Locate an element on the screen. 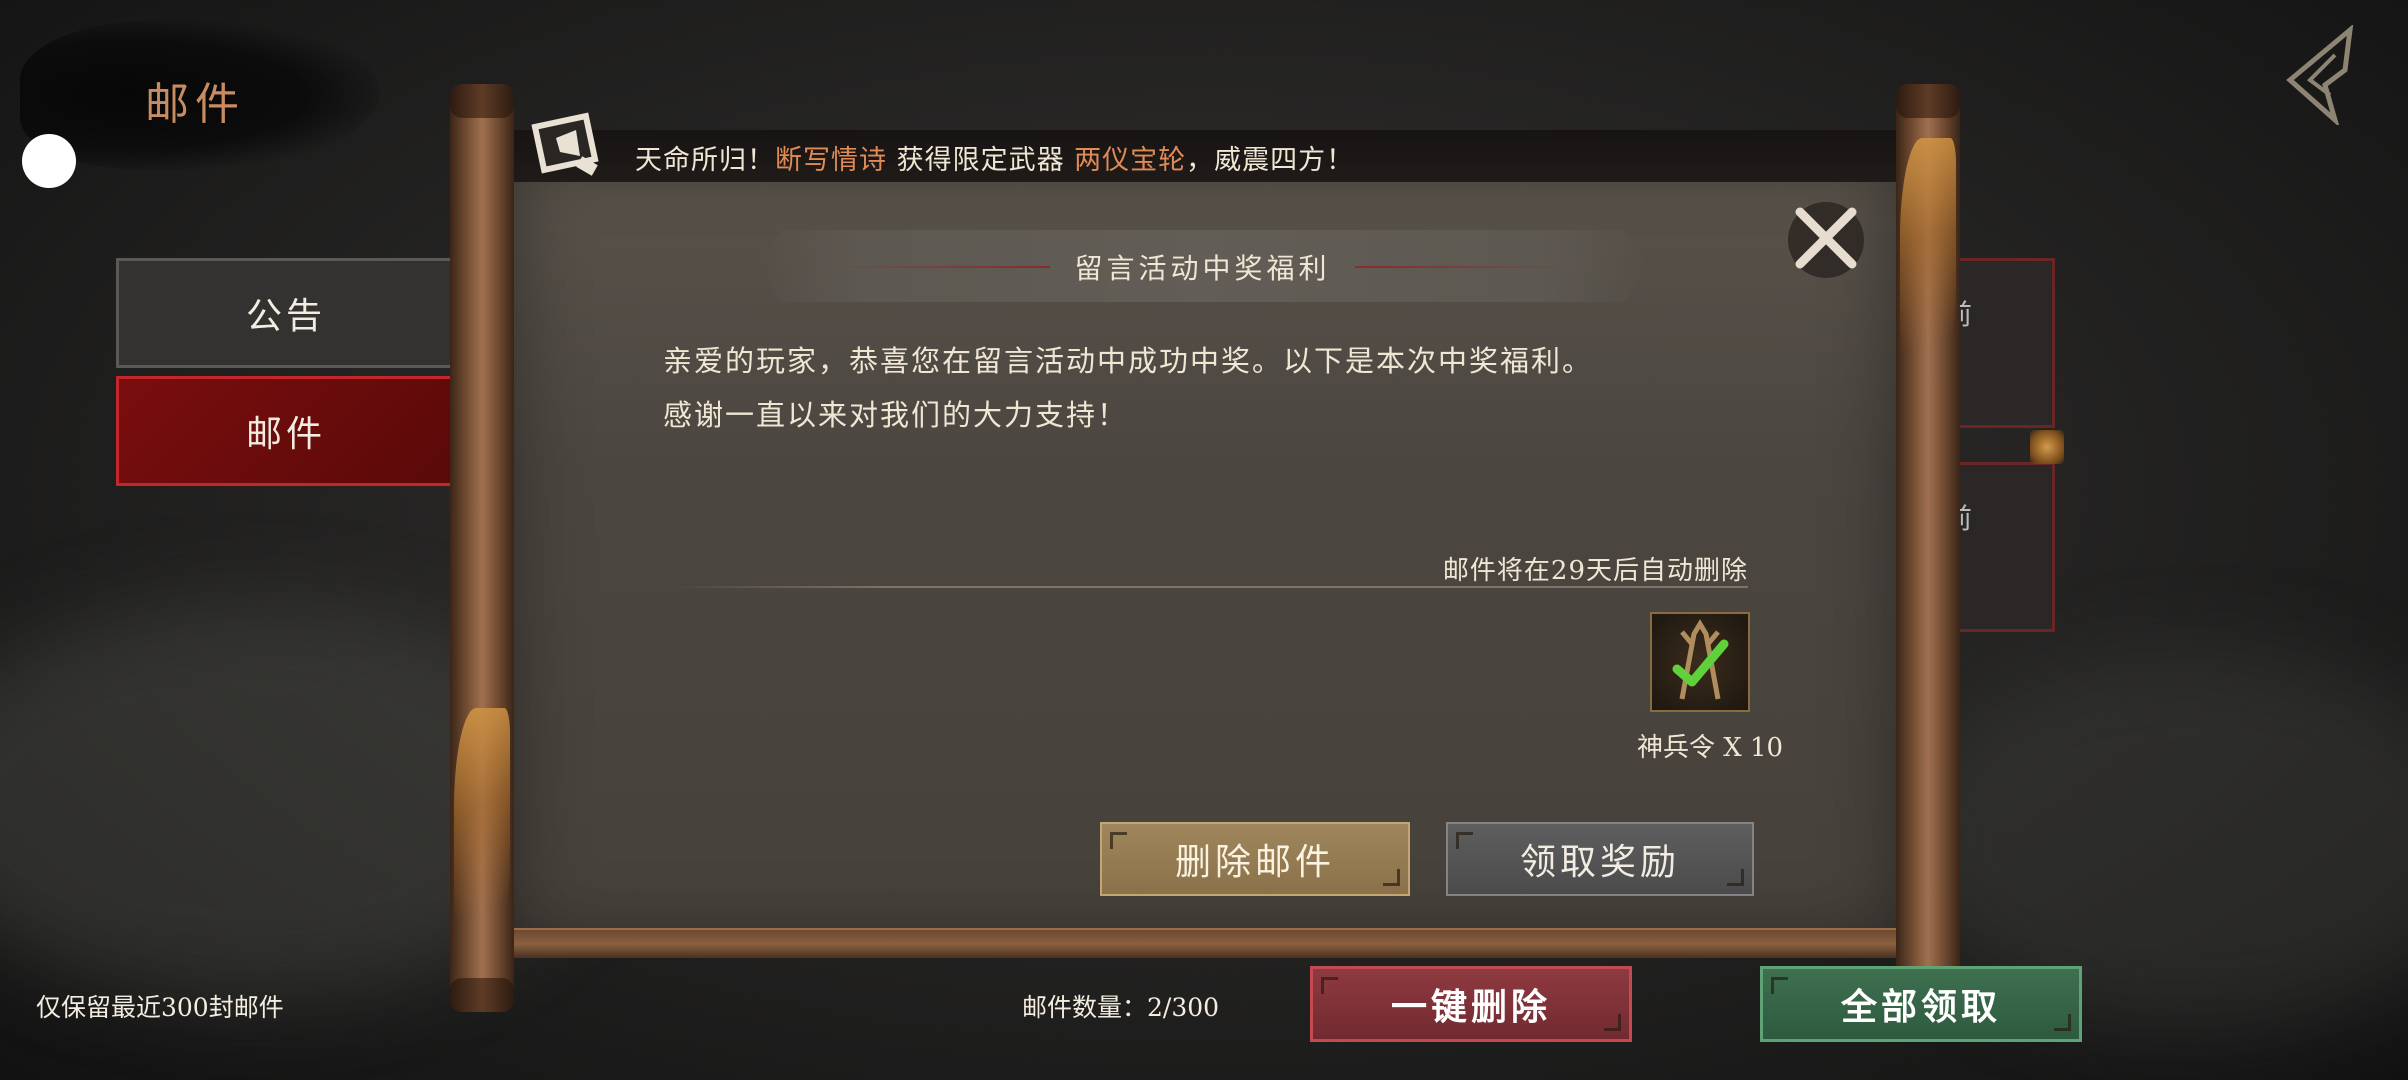 This screenshot has width=2408, height=1080. announcement-suffix: ，威震四方！ is located at coordinates (1270, 160).